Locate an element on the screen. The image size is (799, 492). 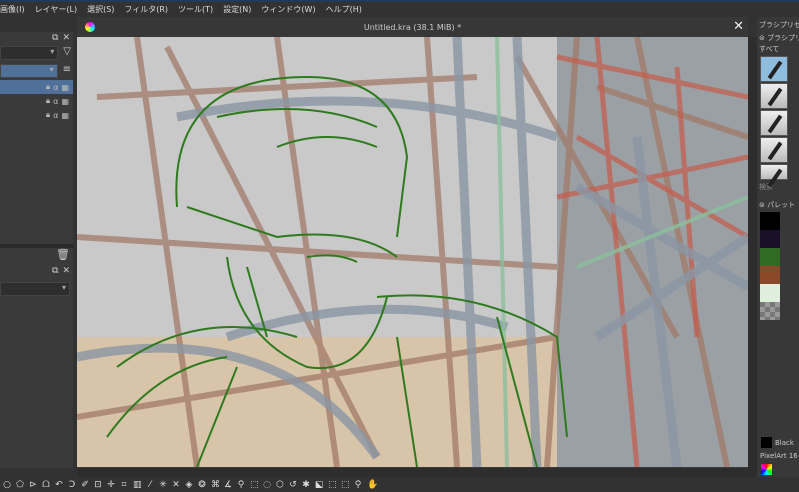
contiguous-select-tool-icon: ✱ is located at coordinates (306, 485).